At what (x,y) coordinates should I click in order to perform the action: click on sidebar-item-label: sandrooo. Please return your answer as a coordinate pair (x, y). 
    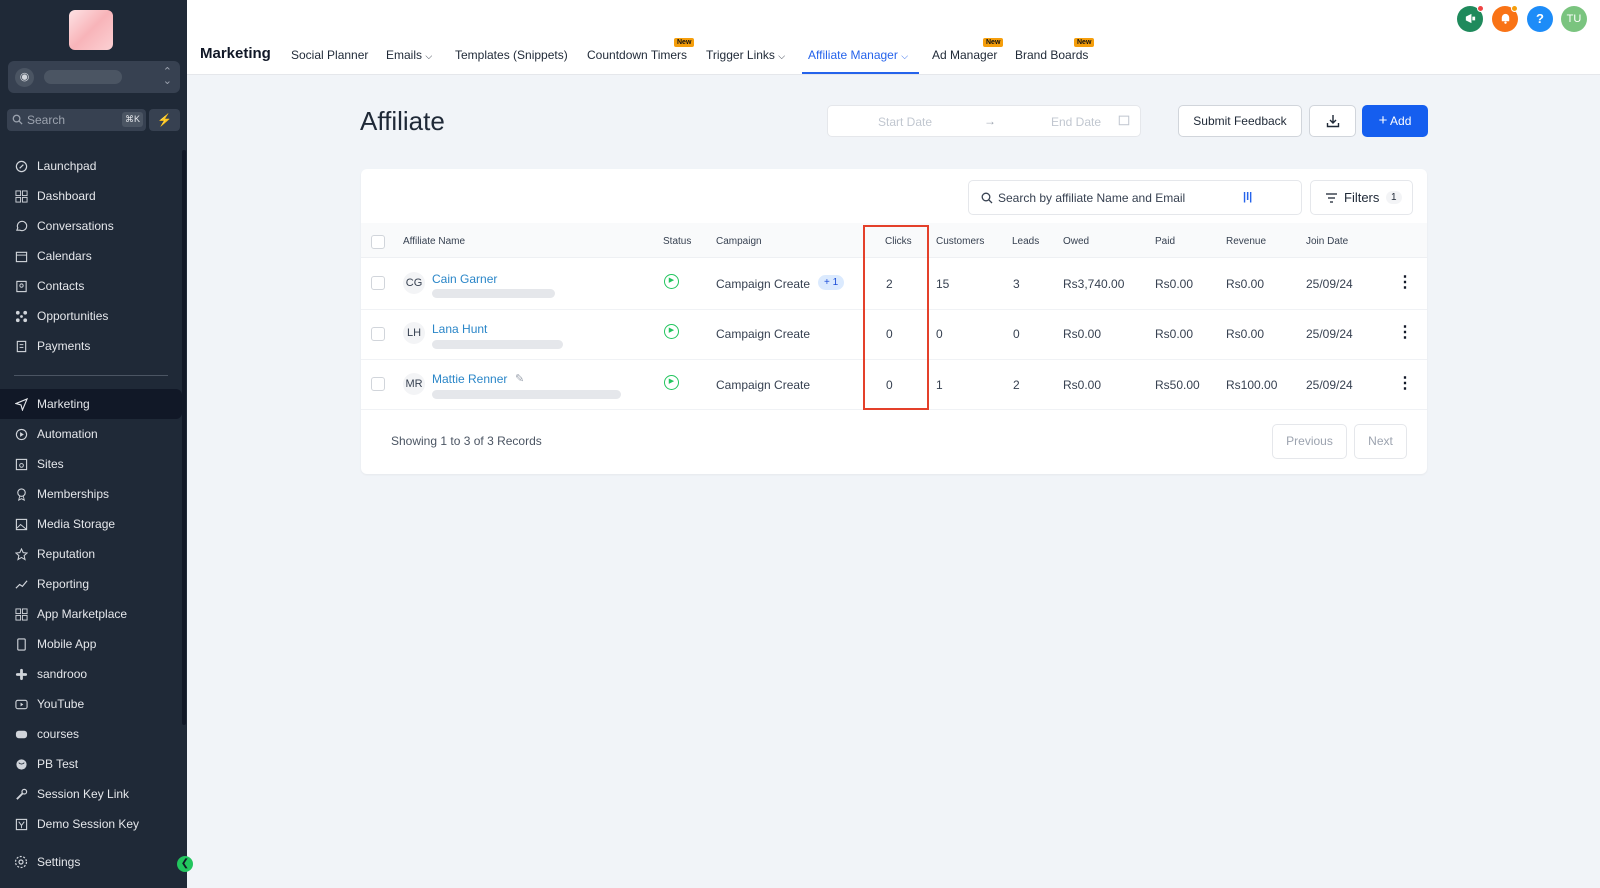
    Looking at the image, I should click on (62, 674).